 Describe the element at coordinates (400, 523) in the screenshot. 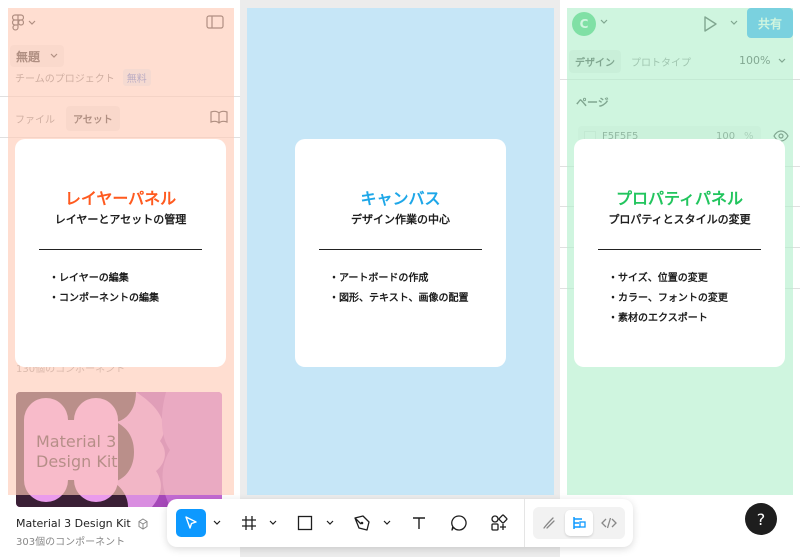

I see `bottom-toolbar` at that location.